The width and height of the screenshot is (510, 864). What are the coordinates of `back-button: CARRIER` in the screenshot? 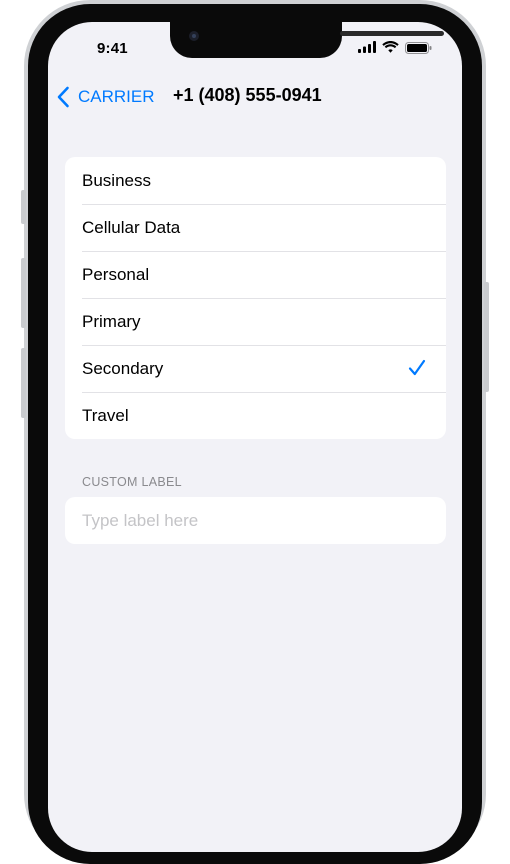 It's located at (105, 97).